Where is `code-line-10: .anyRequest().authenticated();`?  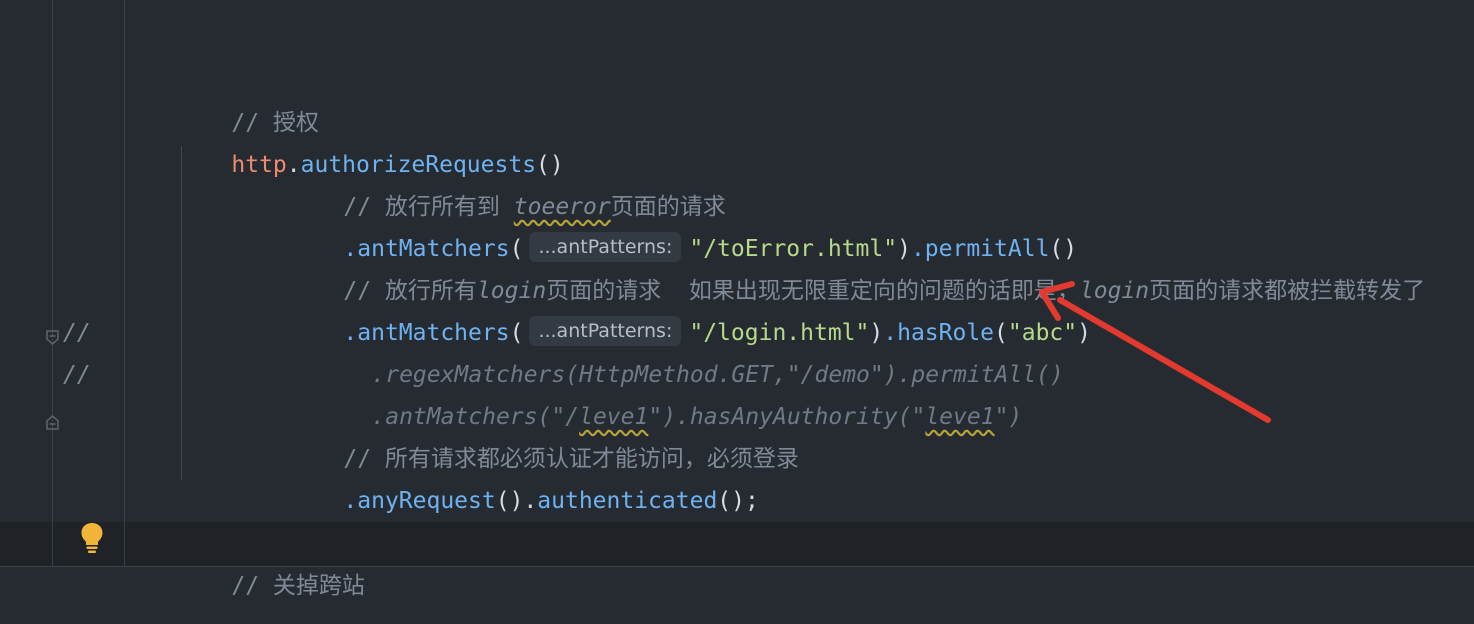 code-line-10: .anyRequest().authenticated(); is located at coordinates (523, 476).